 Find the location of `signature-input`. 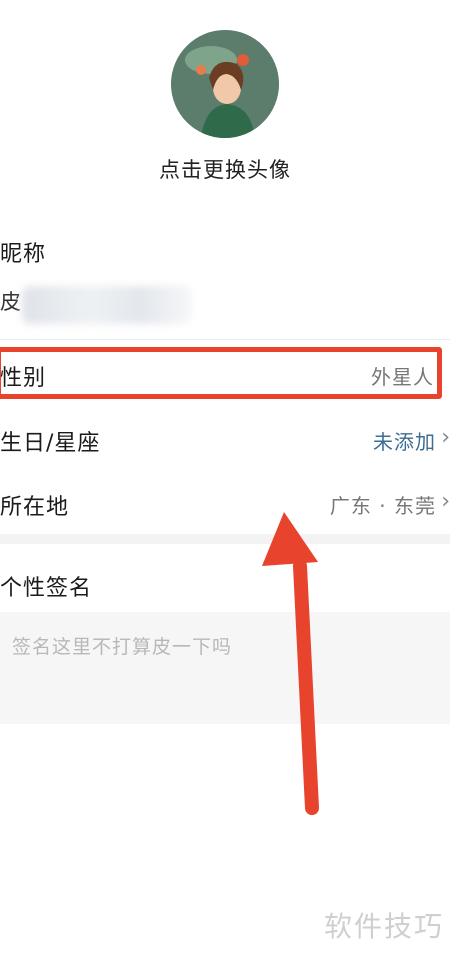

signature-input is located at coordinates (225, 668).